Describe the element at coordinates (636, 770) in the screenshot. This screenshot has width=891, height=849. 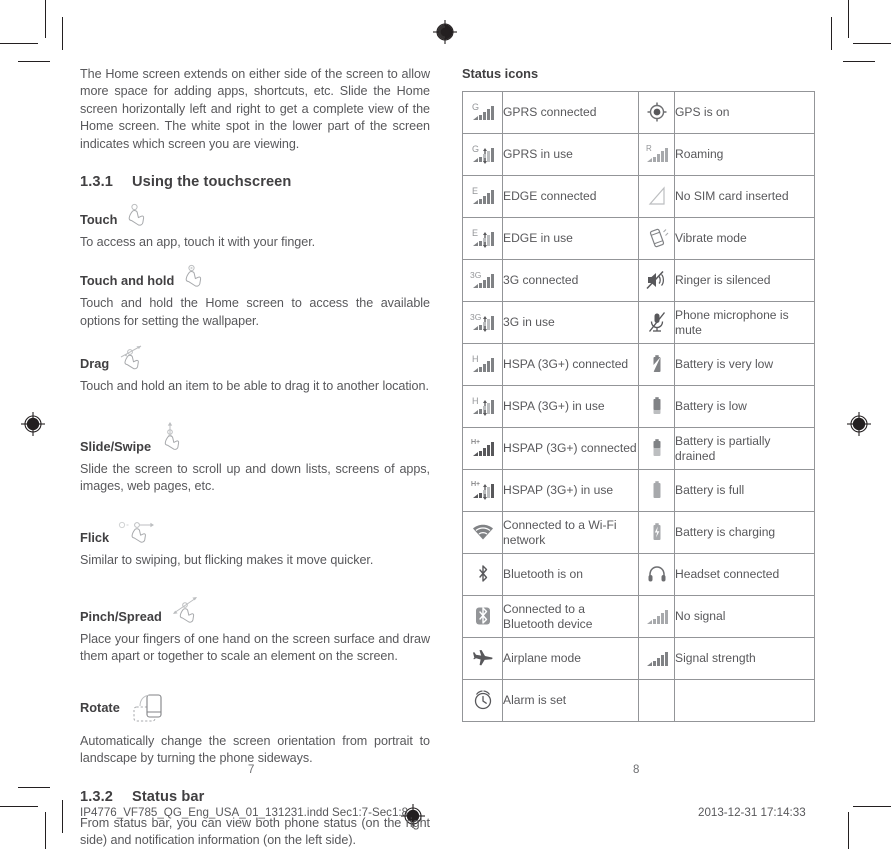
I see `page-number-right: 8` at that location.